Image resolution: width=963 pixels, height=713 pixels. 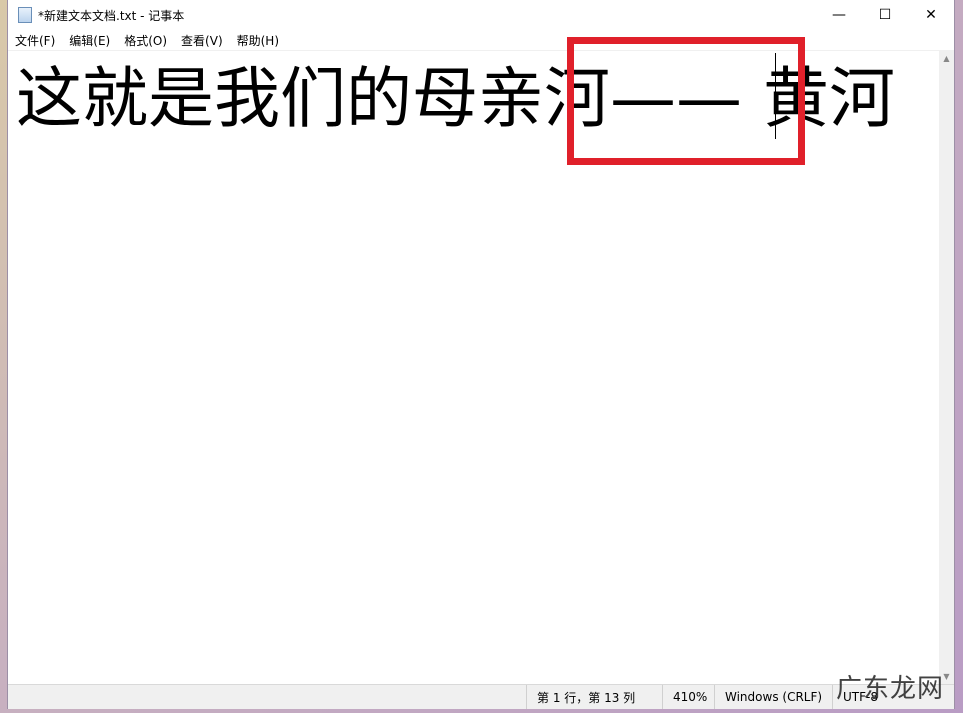 What do you see at coordinates (35, 40) in the screenshot?
I see `menu-file: 文件(F)` at bounding box center [35, 40].